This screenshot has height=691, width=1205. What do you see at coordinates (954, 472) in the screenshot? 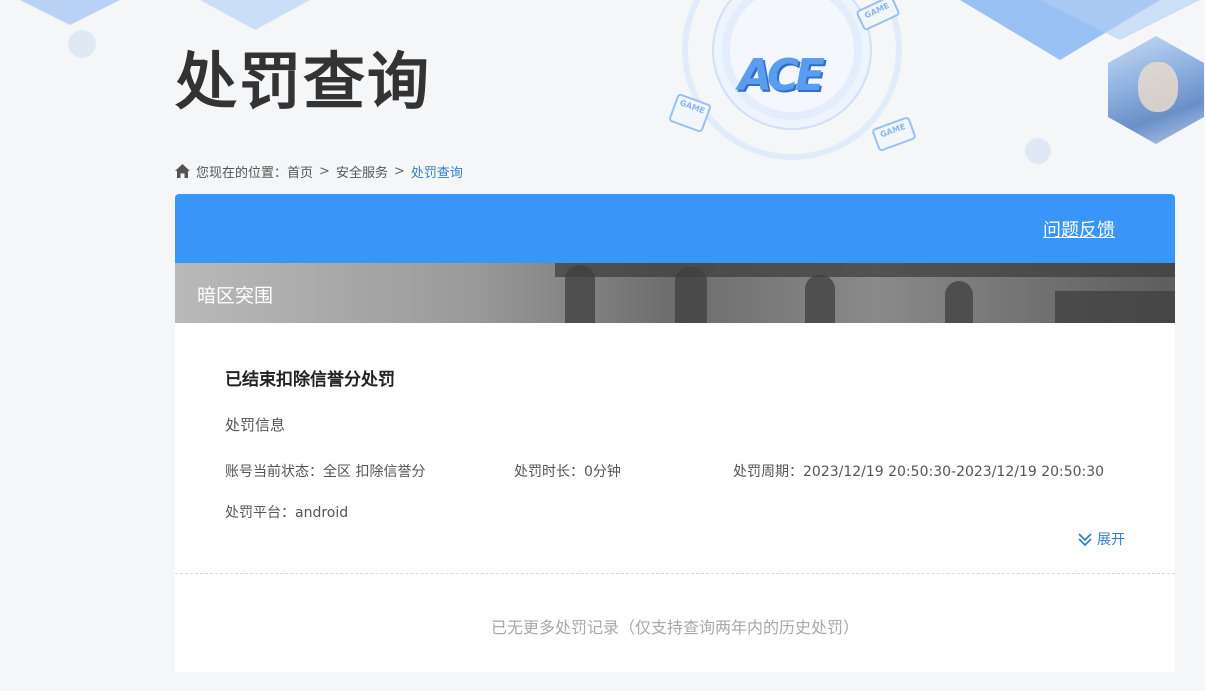
I see `period-value: 2023/12/19 20:50:30-2023/12/19 20:50:30` at bounding box center [954, 472].